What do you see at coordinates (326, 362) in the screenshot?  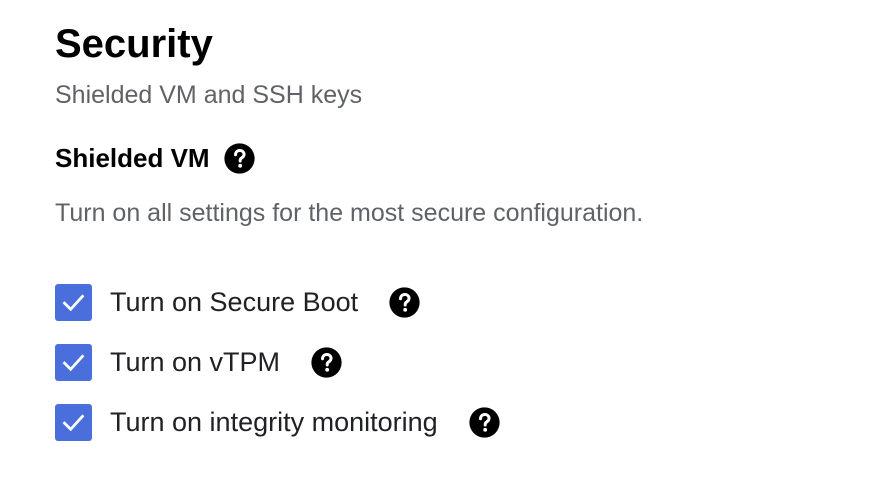 I see `vtpm-help-icon` at bounding box center [326, 362].